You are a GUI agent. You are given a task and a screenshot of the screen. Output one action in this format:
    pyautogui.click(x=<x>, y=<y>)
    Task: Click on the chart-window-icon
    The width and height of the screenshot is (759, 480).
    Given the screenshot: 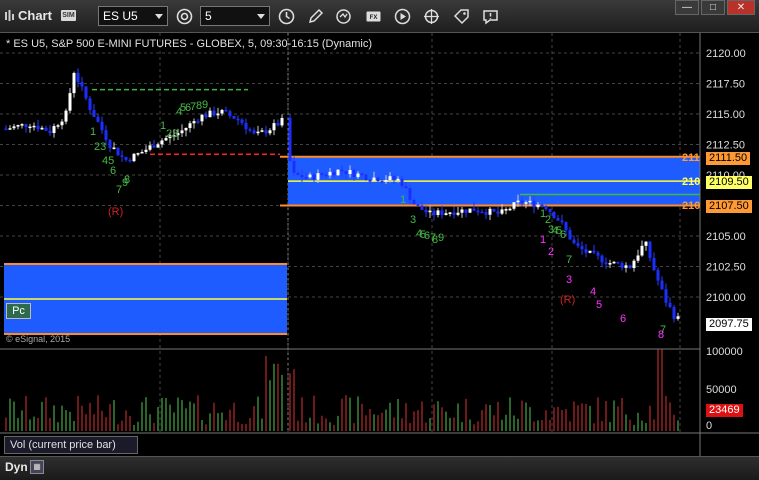 What is the action you would take?
    pyautogui.click(x=9, y=15)
    